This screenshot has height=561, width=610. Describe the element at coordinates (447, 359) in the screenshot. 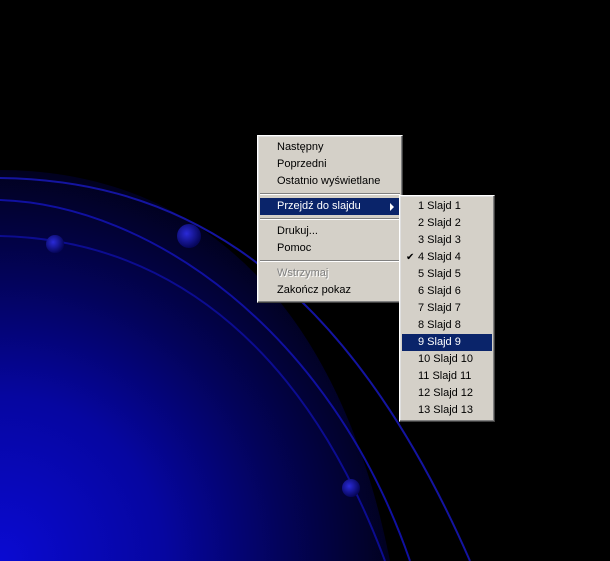

I see `slide-item-10: 10 Slajd 10` at that location.